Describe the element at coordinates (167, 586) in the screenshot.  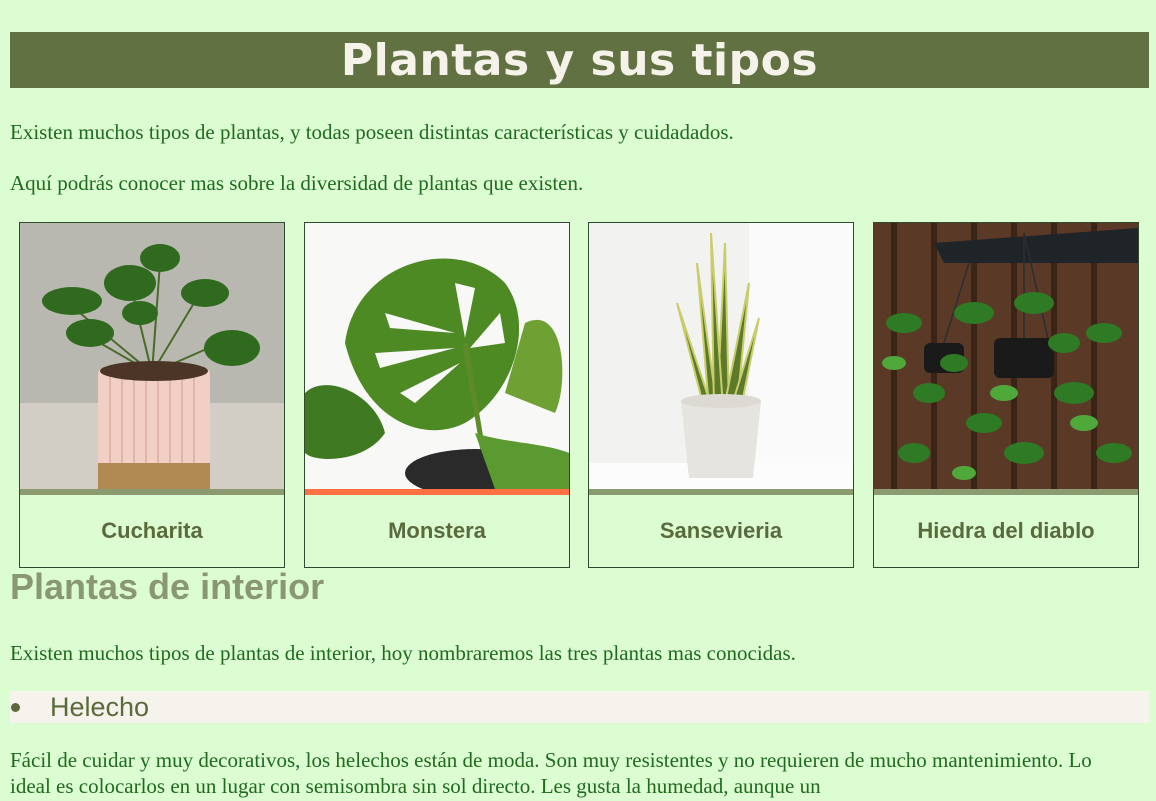
I see `section-title: Plantas de interior` at that location.